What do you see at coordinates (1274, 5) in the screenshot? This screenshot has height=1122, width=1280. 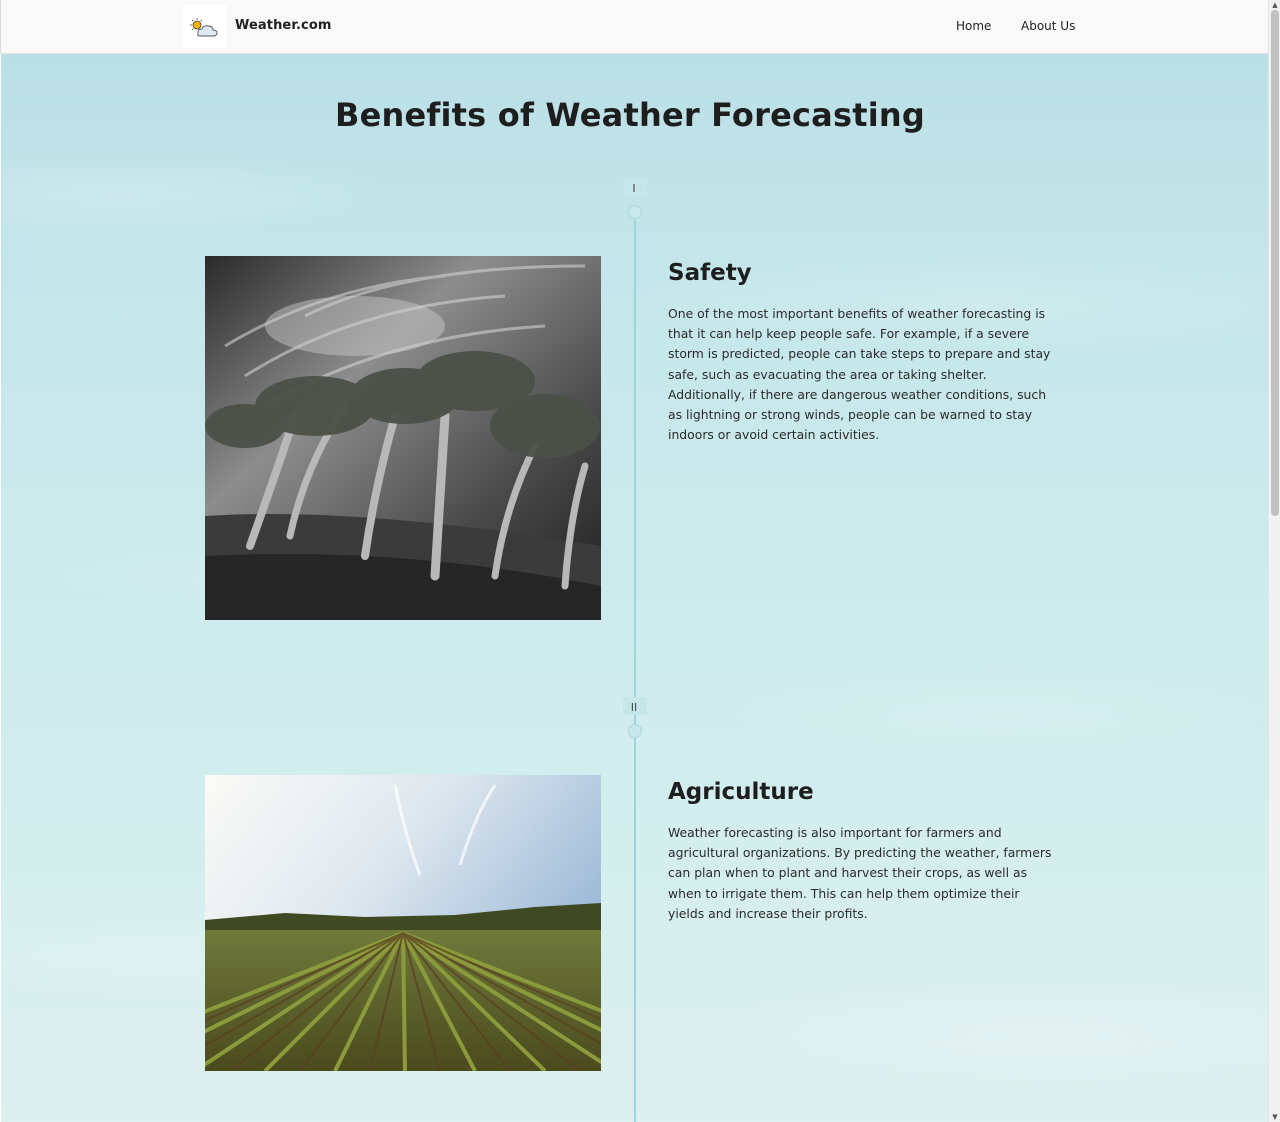 I see `scroll-up-arrow-icon: ▲` at bounding box center [1274, 5].